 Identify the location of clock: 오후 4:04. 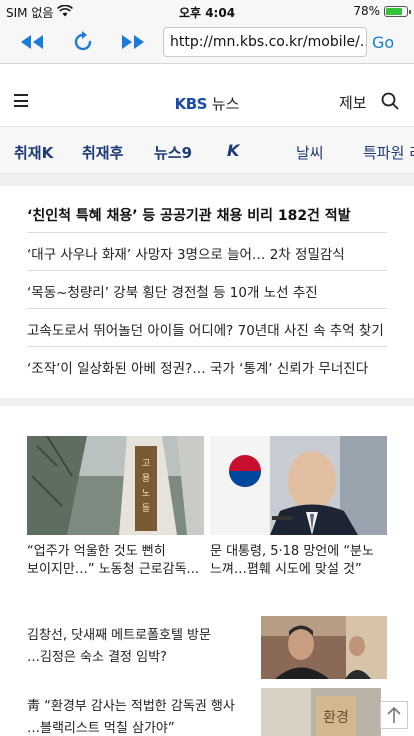
(207, 13).